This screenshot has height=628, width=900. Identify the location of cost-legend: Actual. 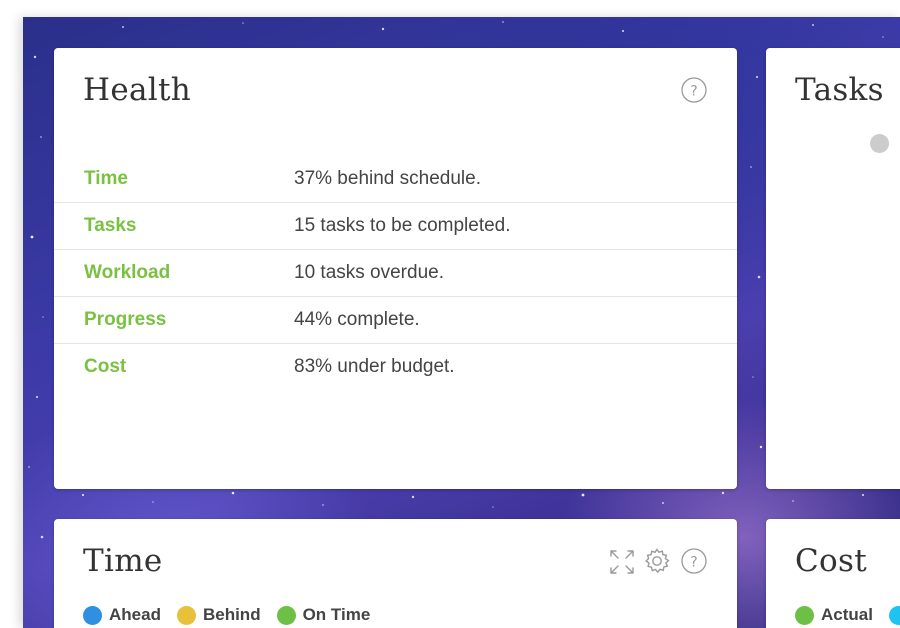
(847, 615).